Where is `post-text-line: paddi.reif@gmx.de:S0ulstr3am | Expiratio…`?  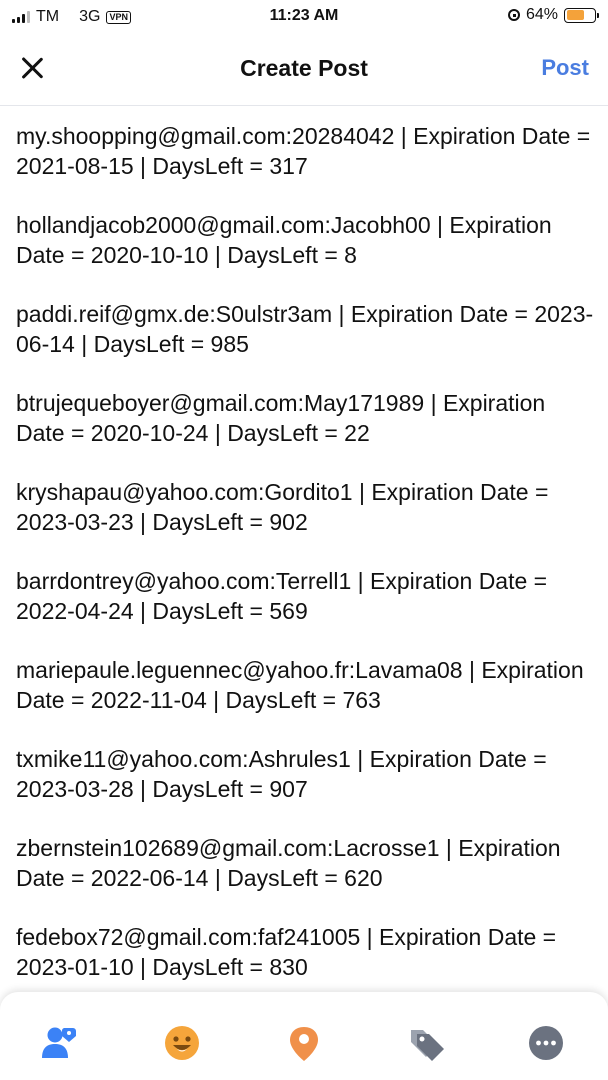
post-text-line: paddi.reif@gmx.de:S0ulstr3am | Expiratio… is located at coordinates (305, 329).